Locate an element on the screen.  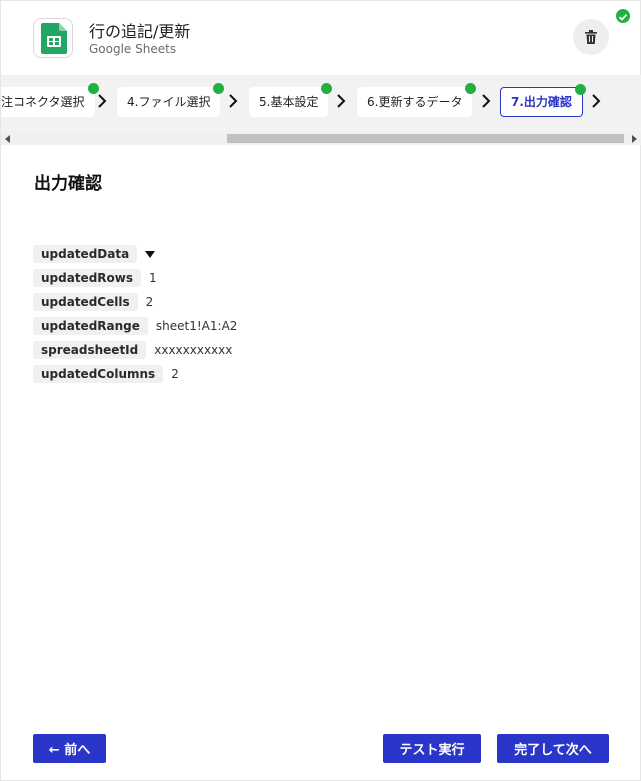
complete-next-button: 完了して次へ is located at coordinates (553, 748).